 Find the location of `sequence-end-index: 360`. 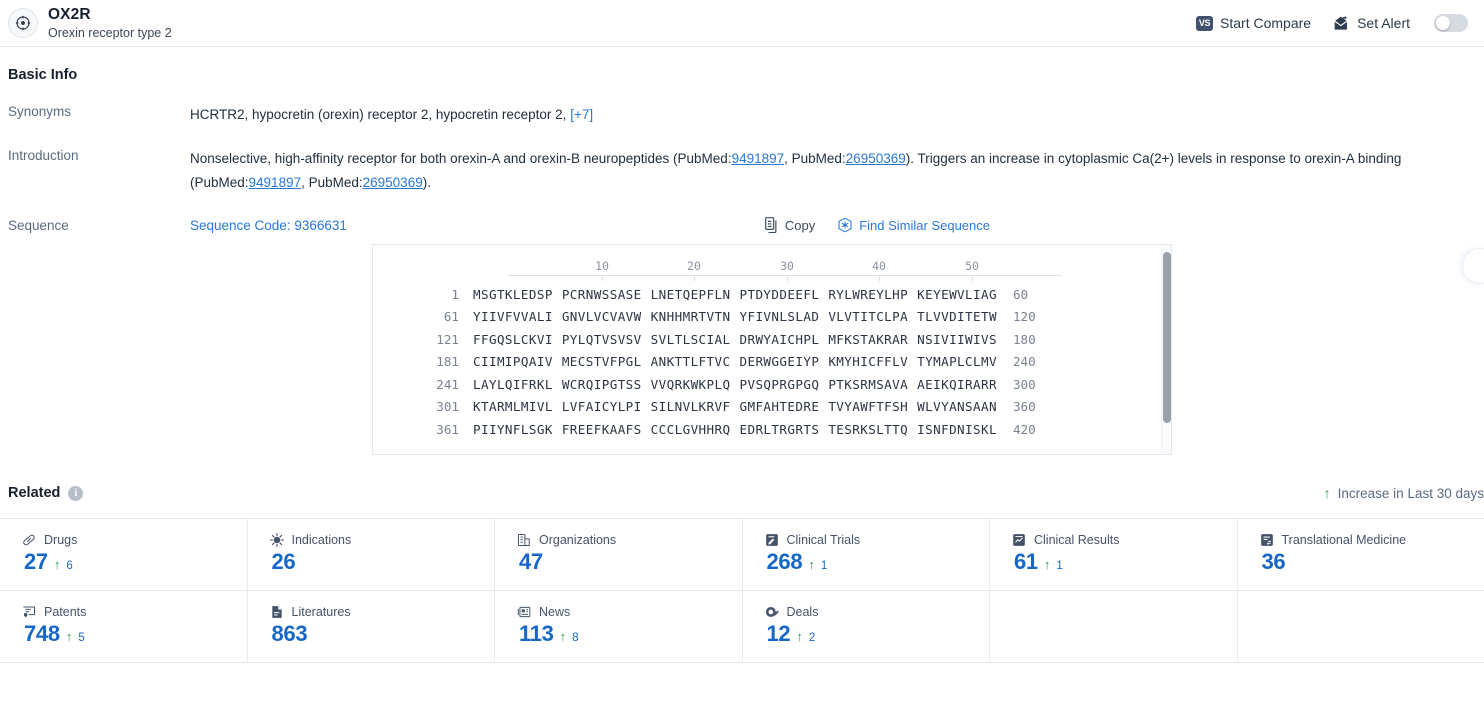

sequence-end-index: 360 is located at coordinates (1024, 407).